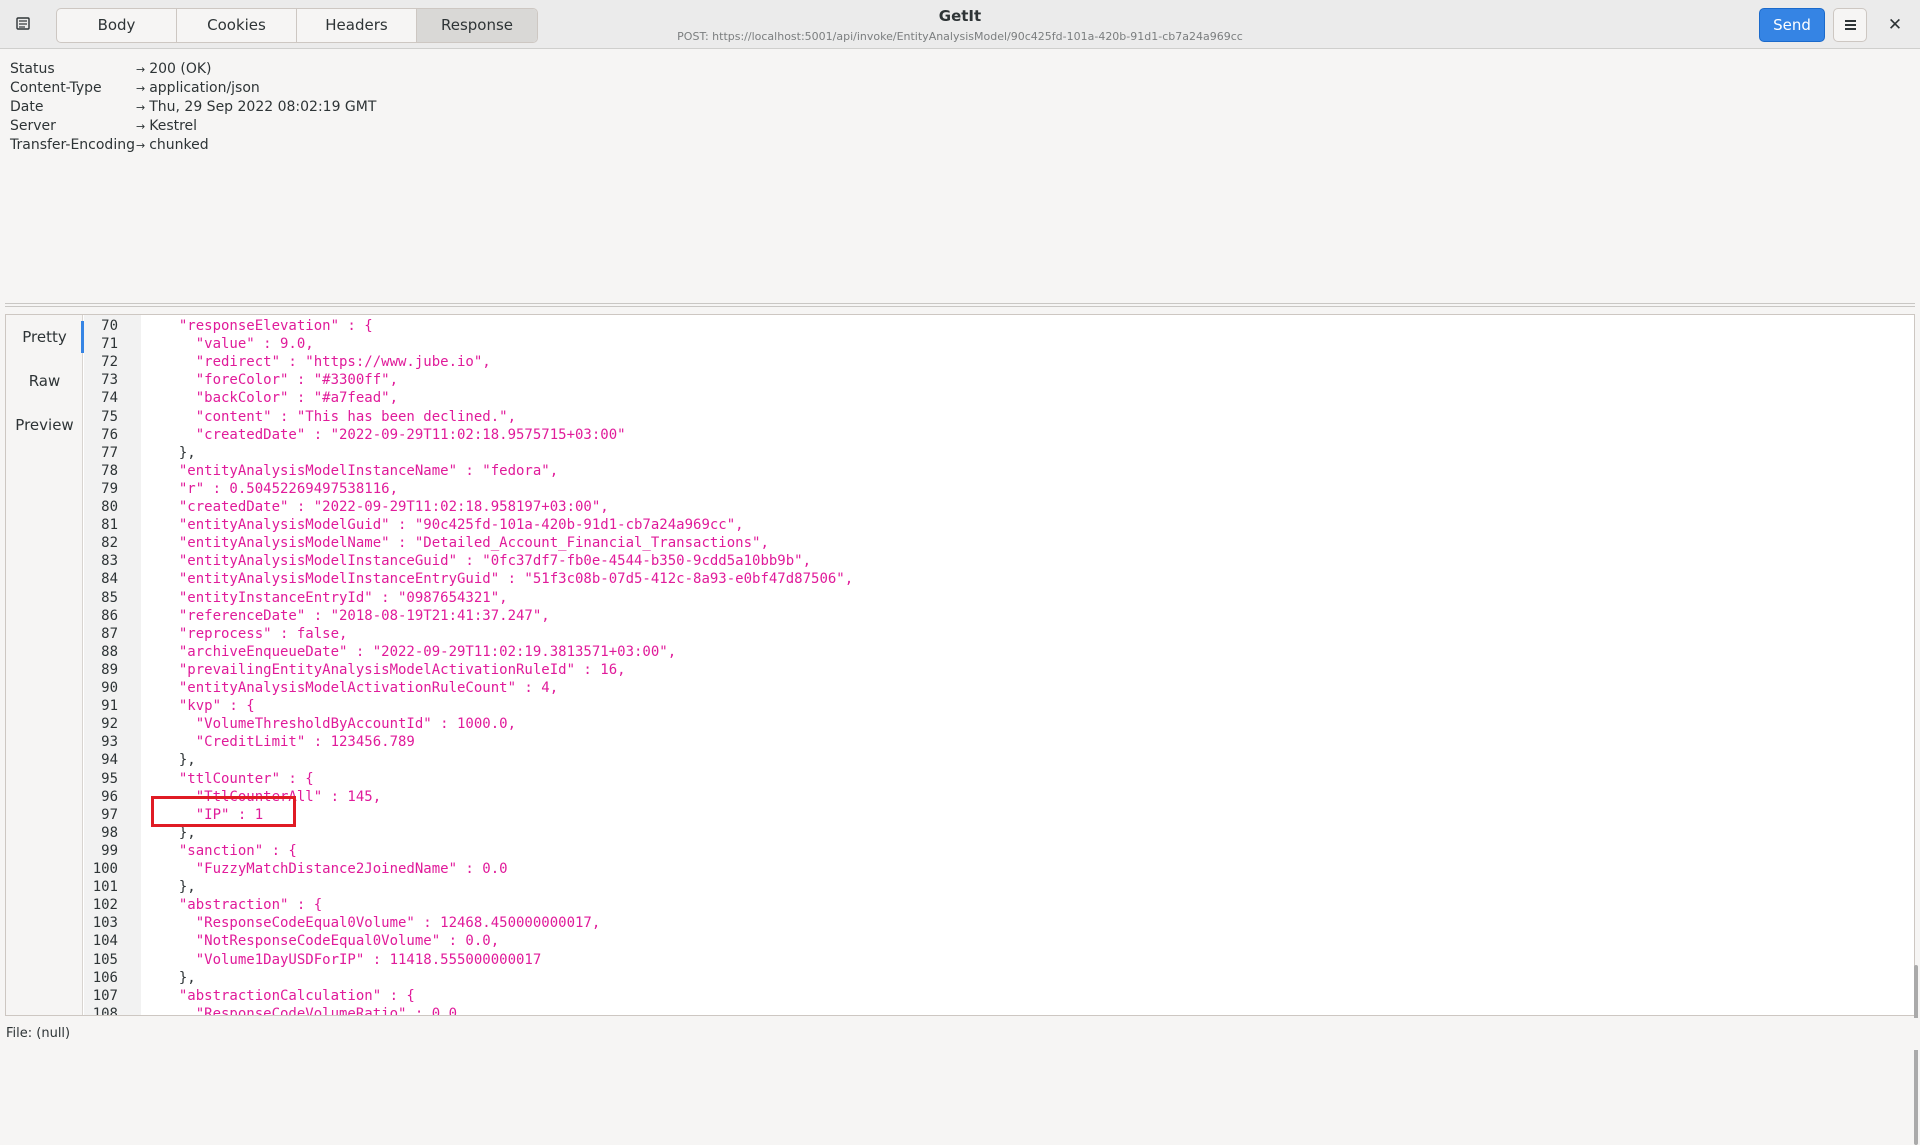  What do you see at coordinates (109, 362) in the screenshot?
I see `line-number: 72` at bounding box center [109, 362].